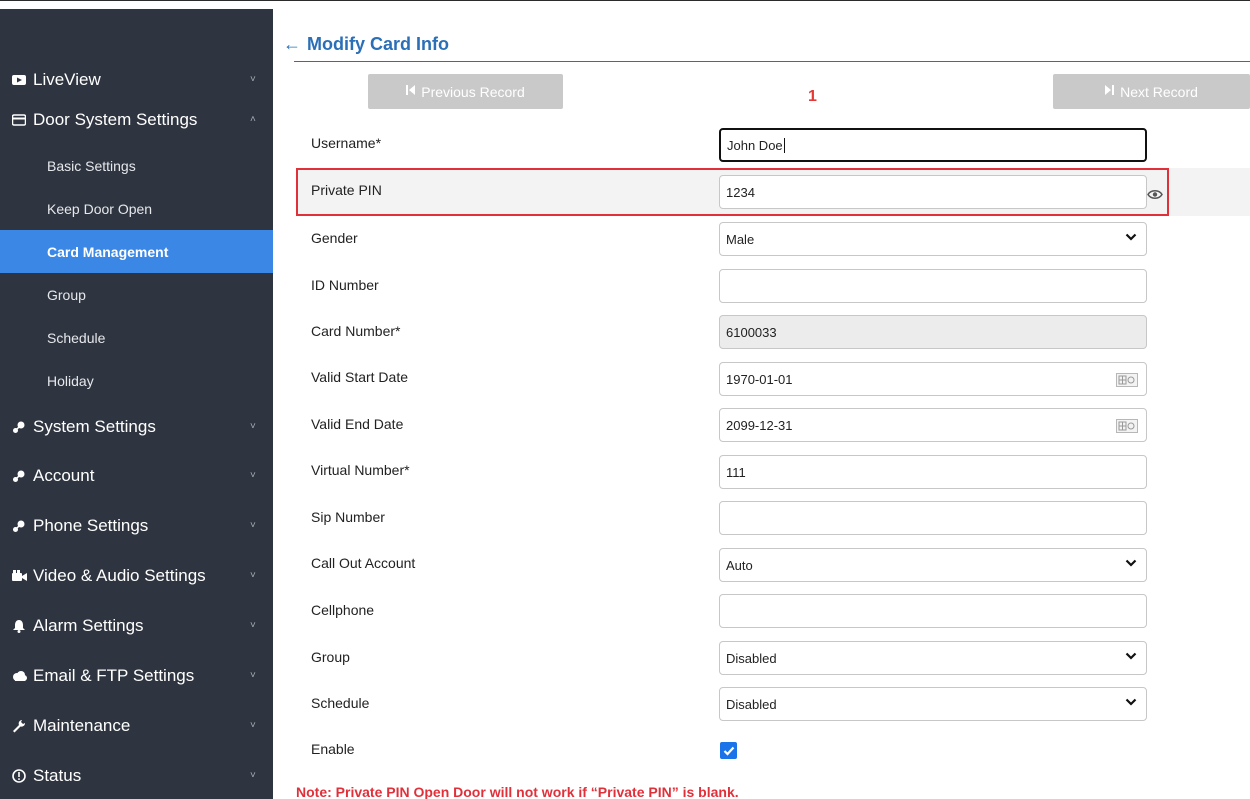  Describe the element at coordinates (812, 96) in the screenshot. I see `record-index: 1` at that location.